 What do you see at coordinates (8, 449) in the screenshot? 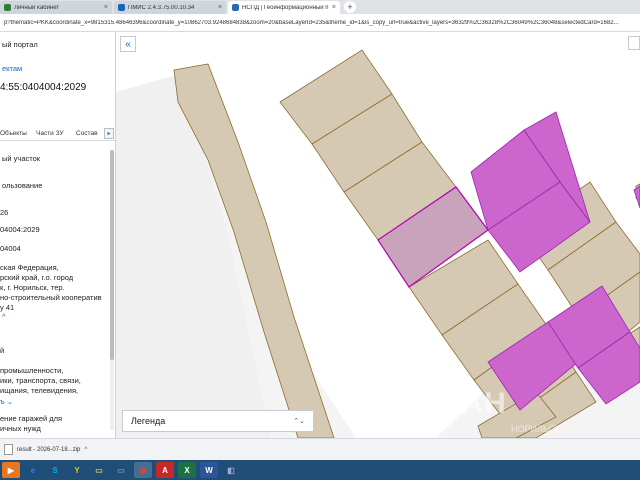
I see `zip-file-icon` at bounding box center [8, 449].